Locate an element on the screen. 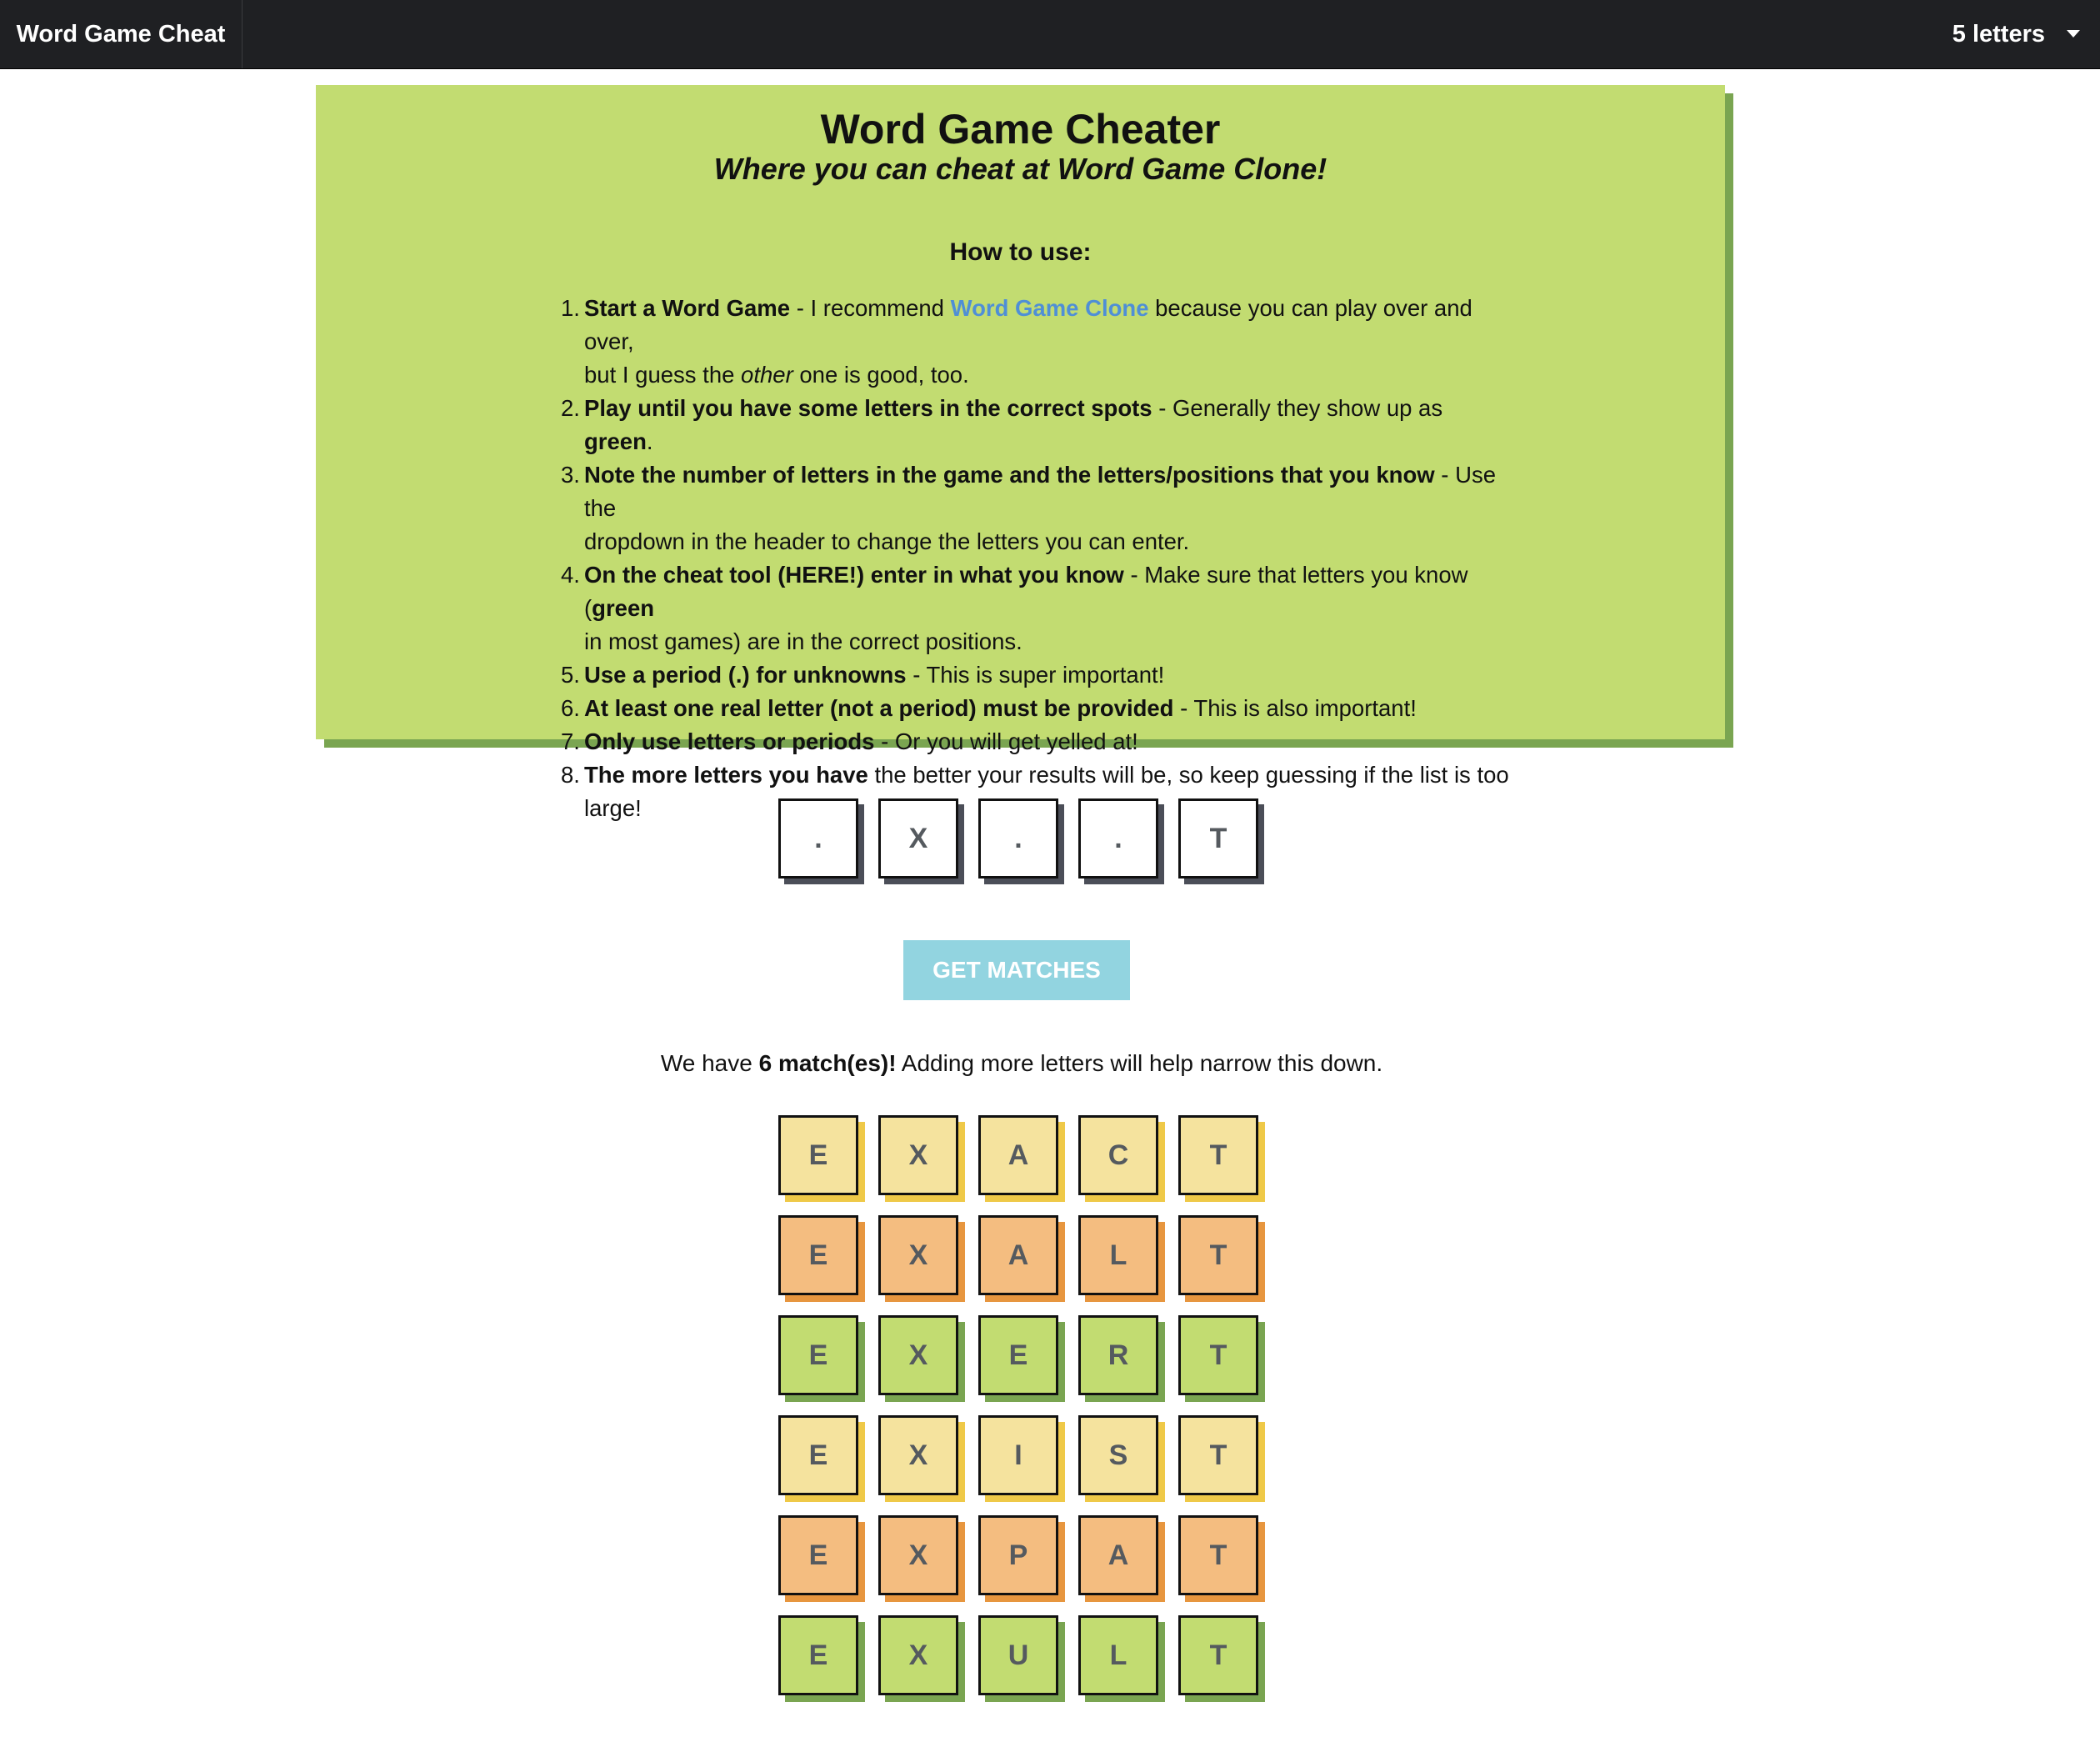 This screenshot has width=2100, height=1752. match-prefix: We have is located at coordinates (709, 1063).